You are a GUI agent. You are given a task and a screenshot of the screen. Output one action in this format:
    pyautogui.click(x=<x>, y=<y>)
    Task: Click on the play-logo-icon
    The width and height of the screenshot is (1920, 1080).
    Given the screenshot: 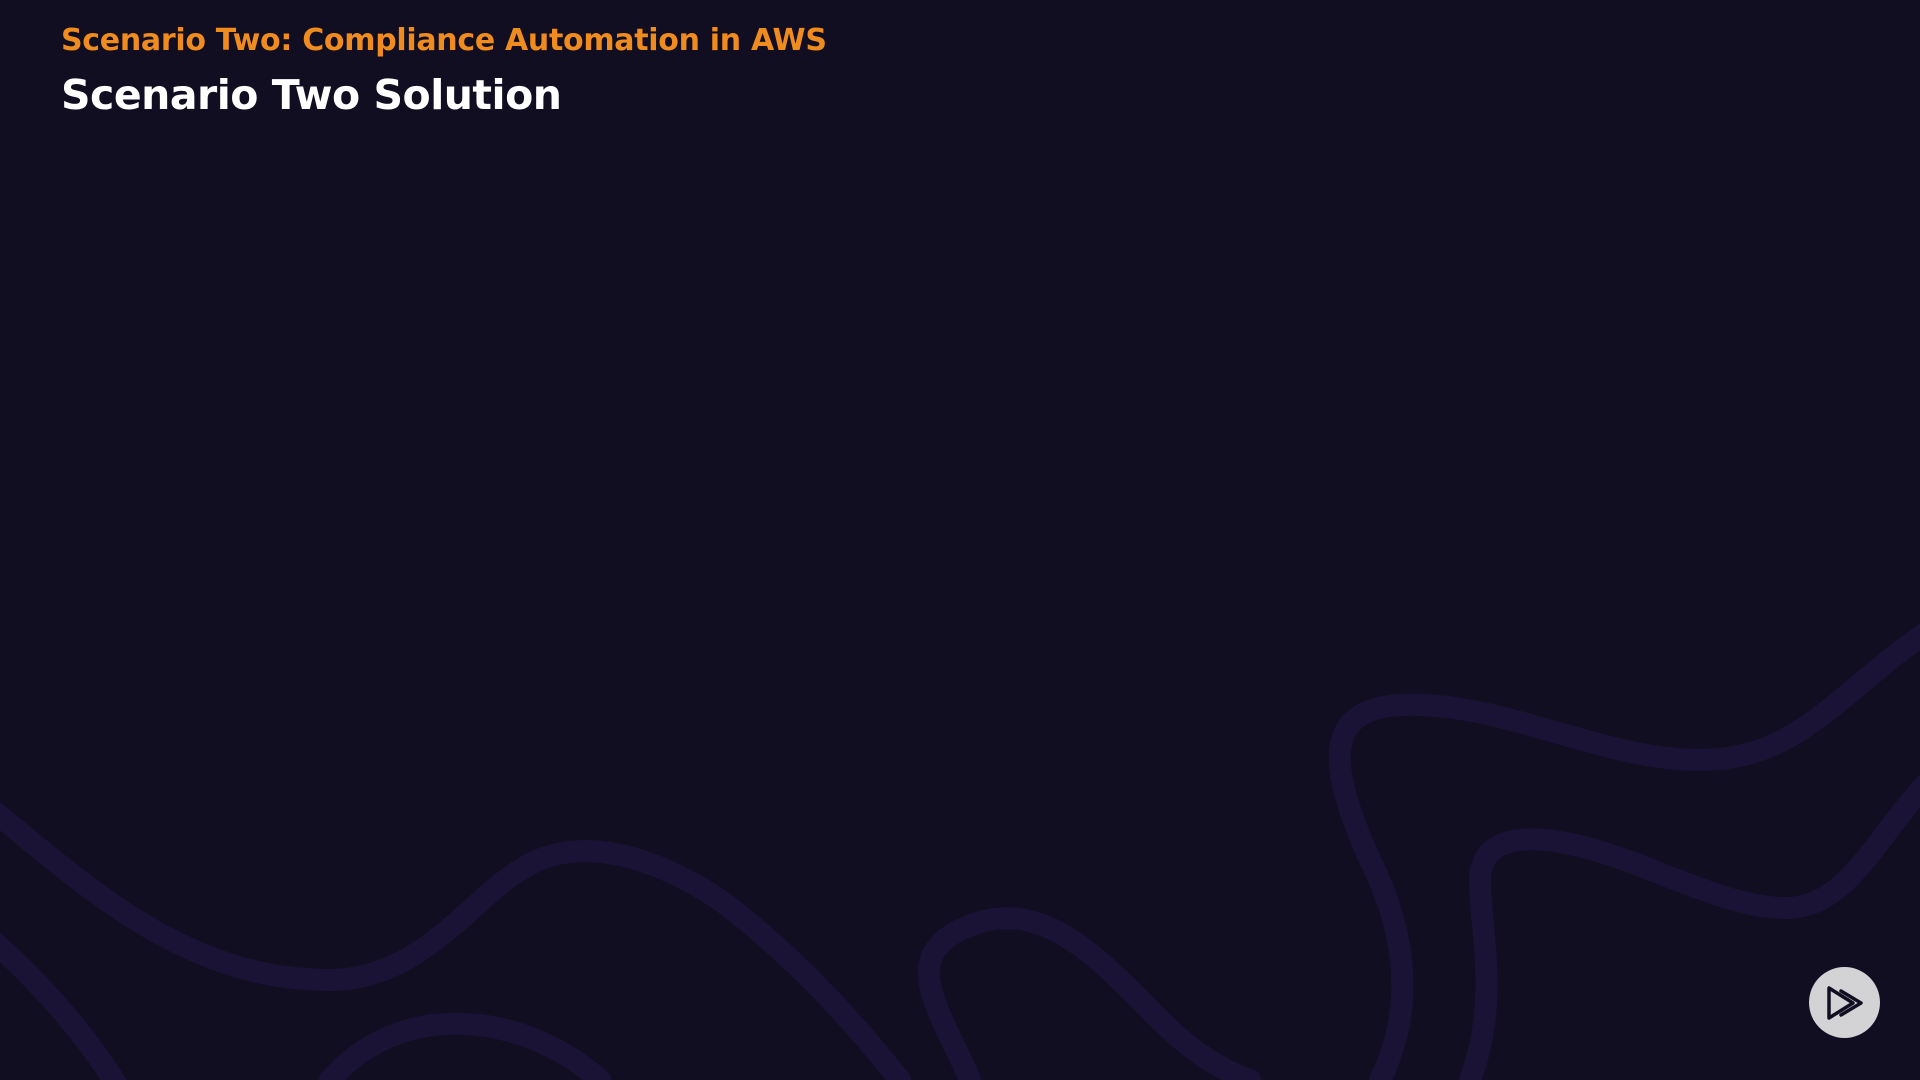 What is the action you would take?
    pyautogui.click(x=1844, y=1002)
    